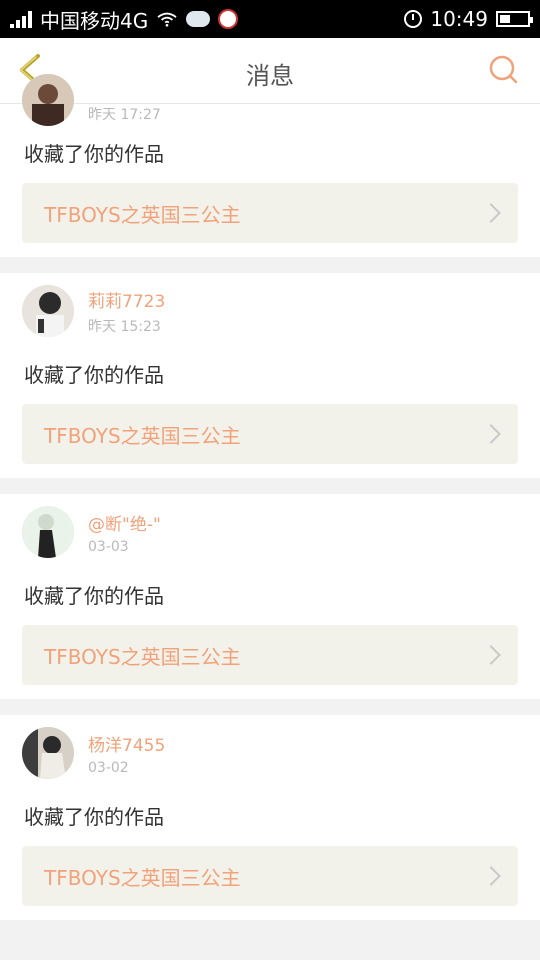  What do you see at coordinates (270, 753) in the screenshot?
I see `user-row: 杨洋7455 03-02` at bounding box center [270, 753].